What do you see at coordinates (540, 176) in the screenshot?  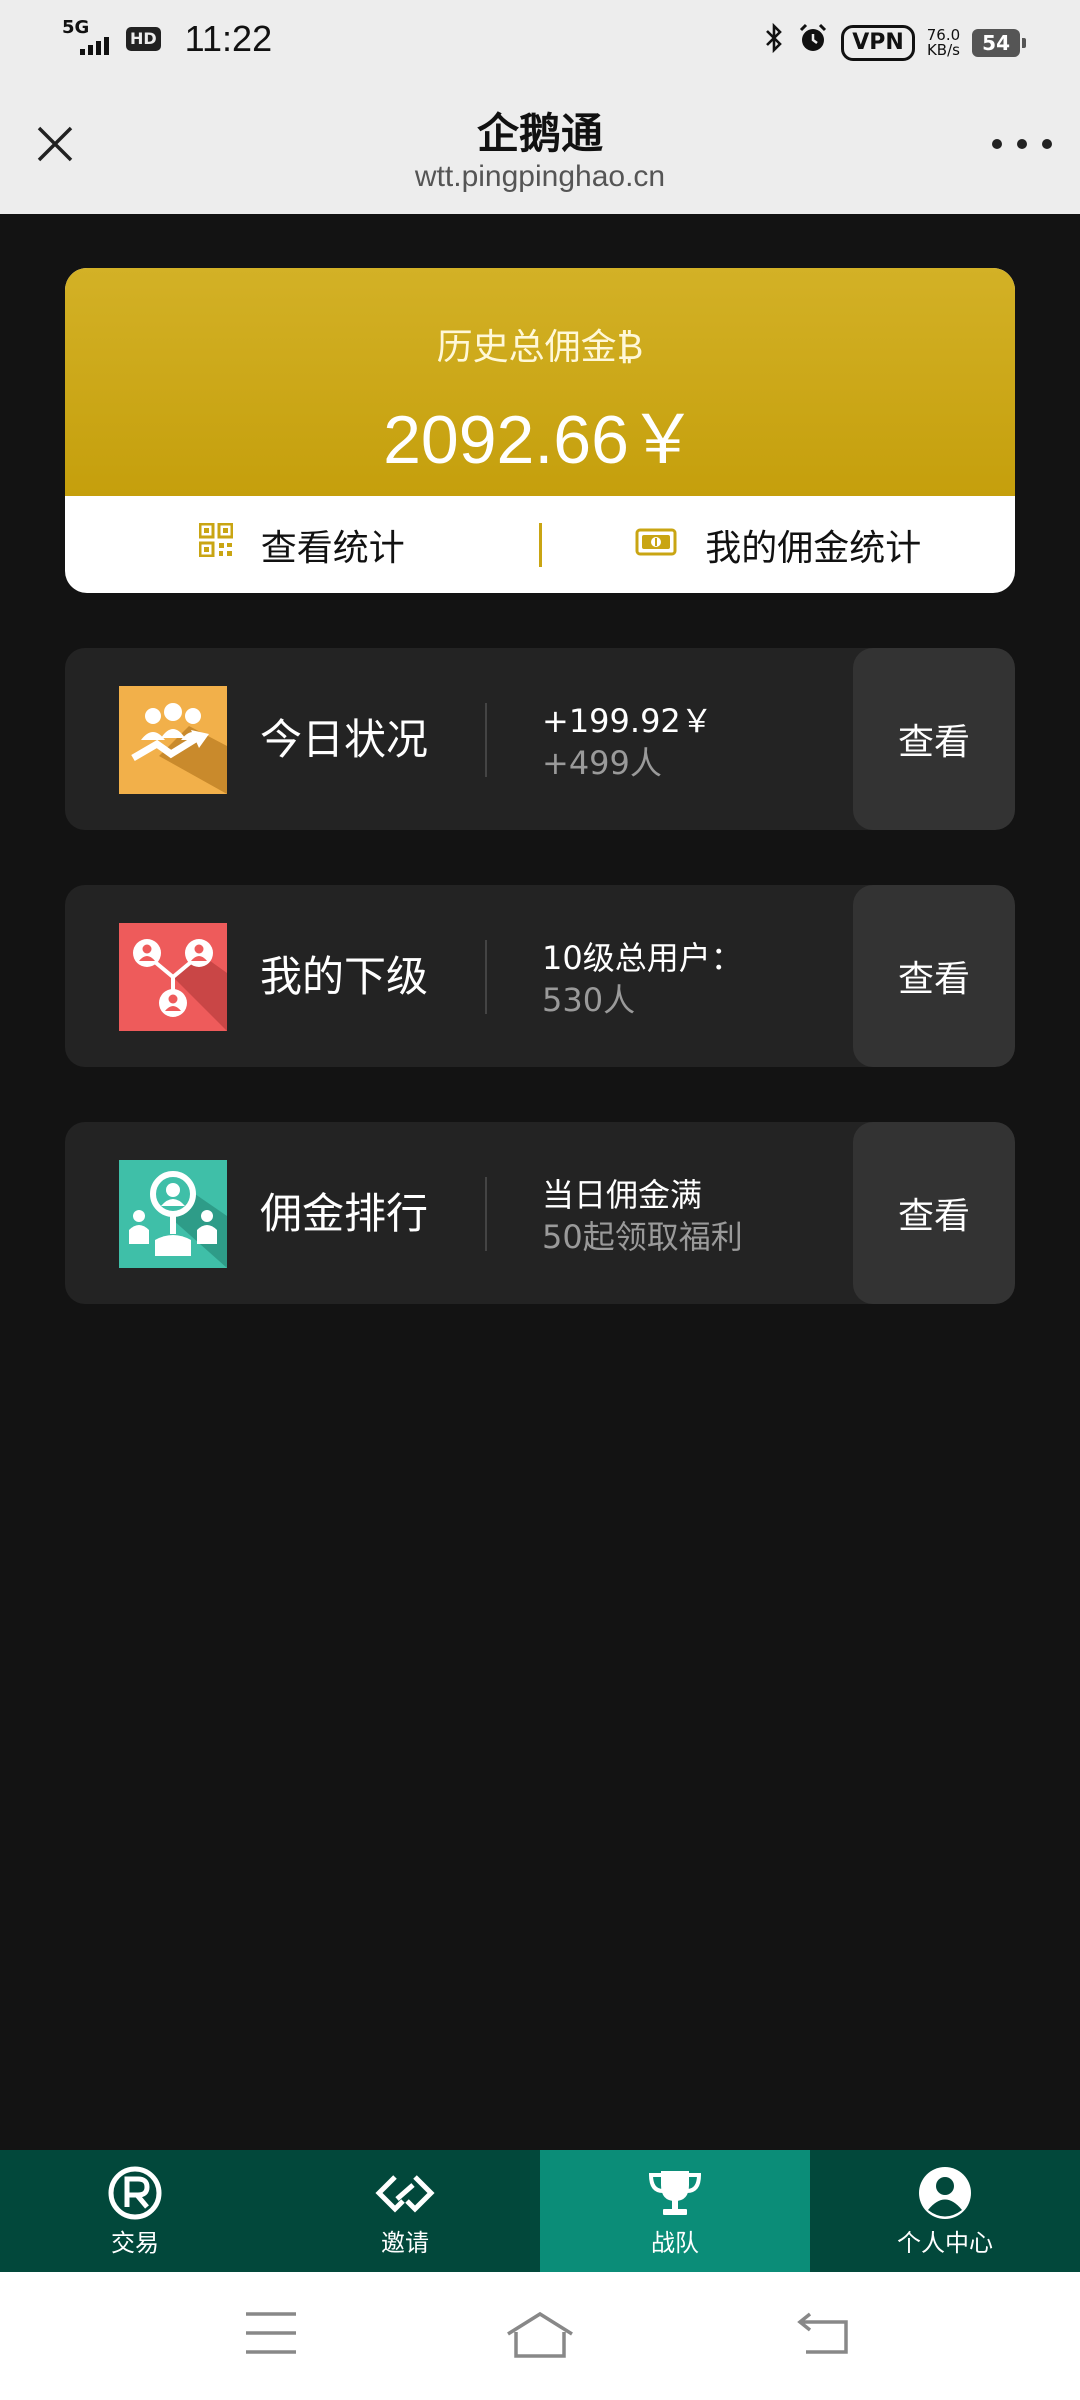 I see `page-url: wtt.pingpinghao.cn` at bounding box center [540, 176].